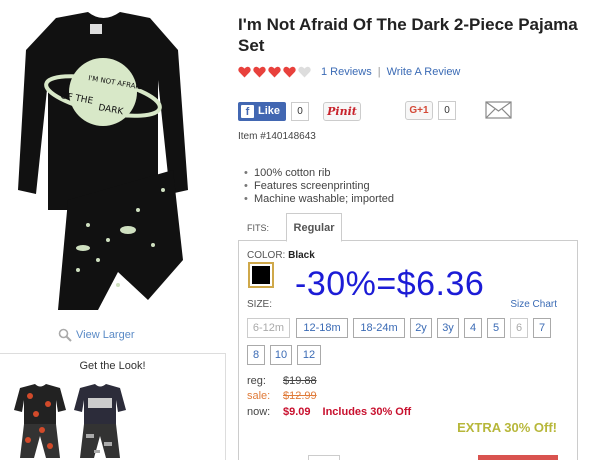 This screenshot has width=591, height=460. I want to click on email-icon, so click(498, 110).